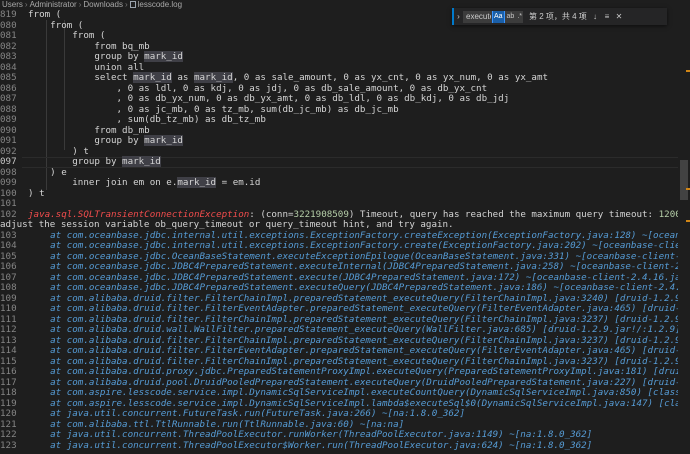 The width and height of the screenshot is (690, 454). What do you see at coordinates (103, 4) in the screenshot?
I see `breadcrumb-item-downloads: Downloads` at bounding box center [103, 4].